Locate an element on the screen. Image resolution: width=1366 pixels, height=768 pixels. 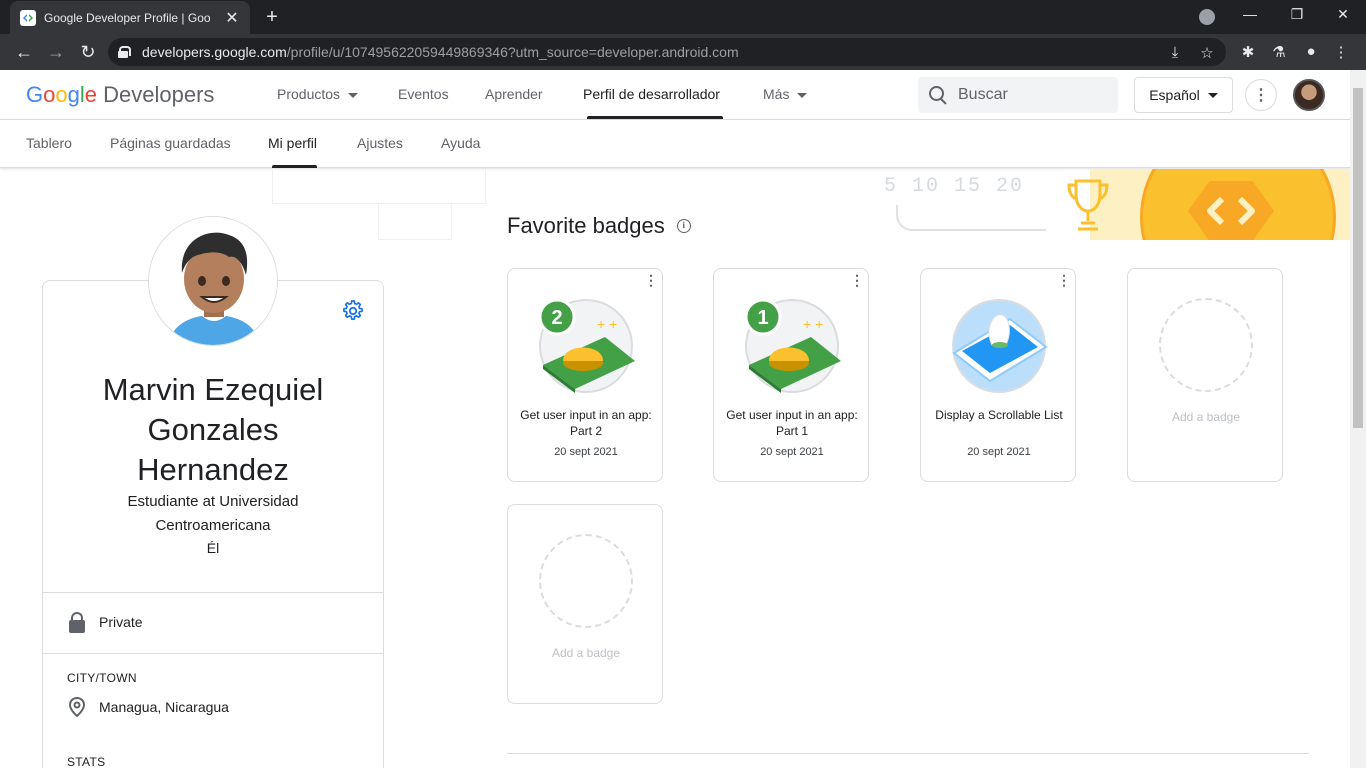
back-arrow-icon: ← is located at coordinates (24, 52).